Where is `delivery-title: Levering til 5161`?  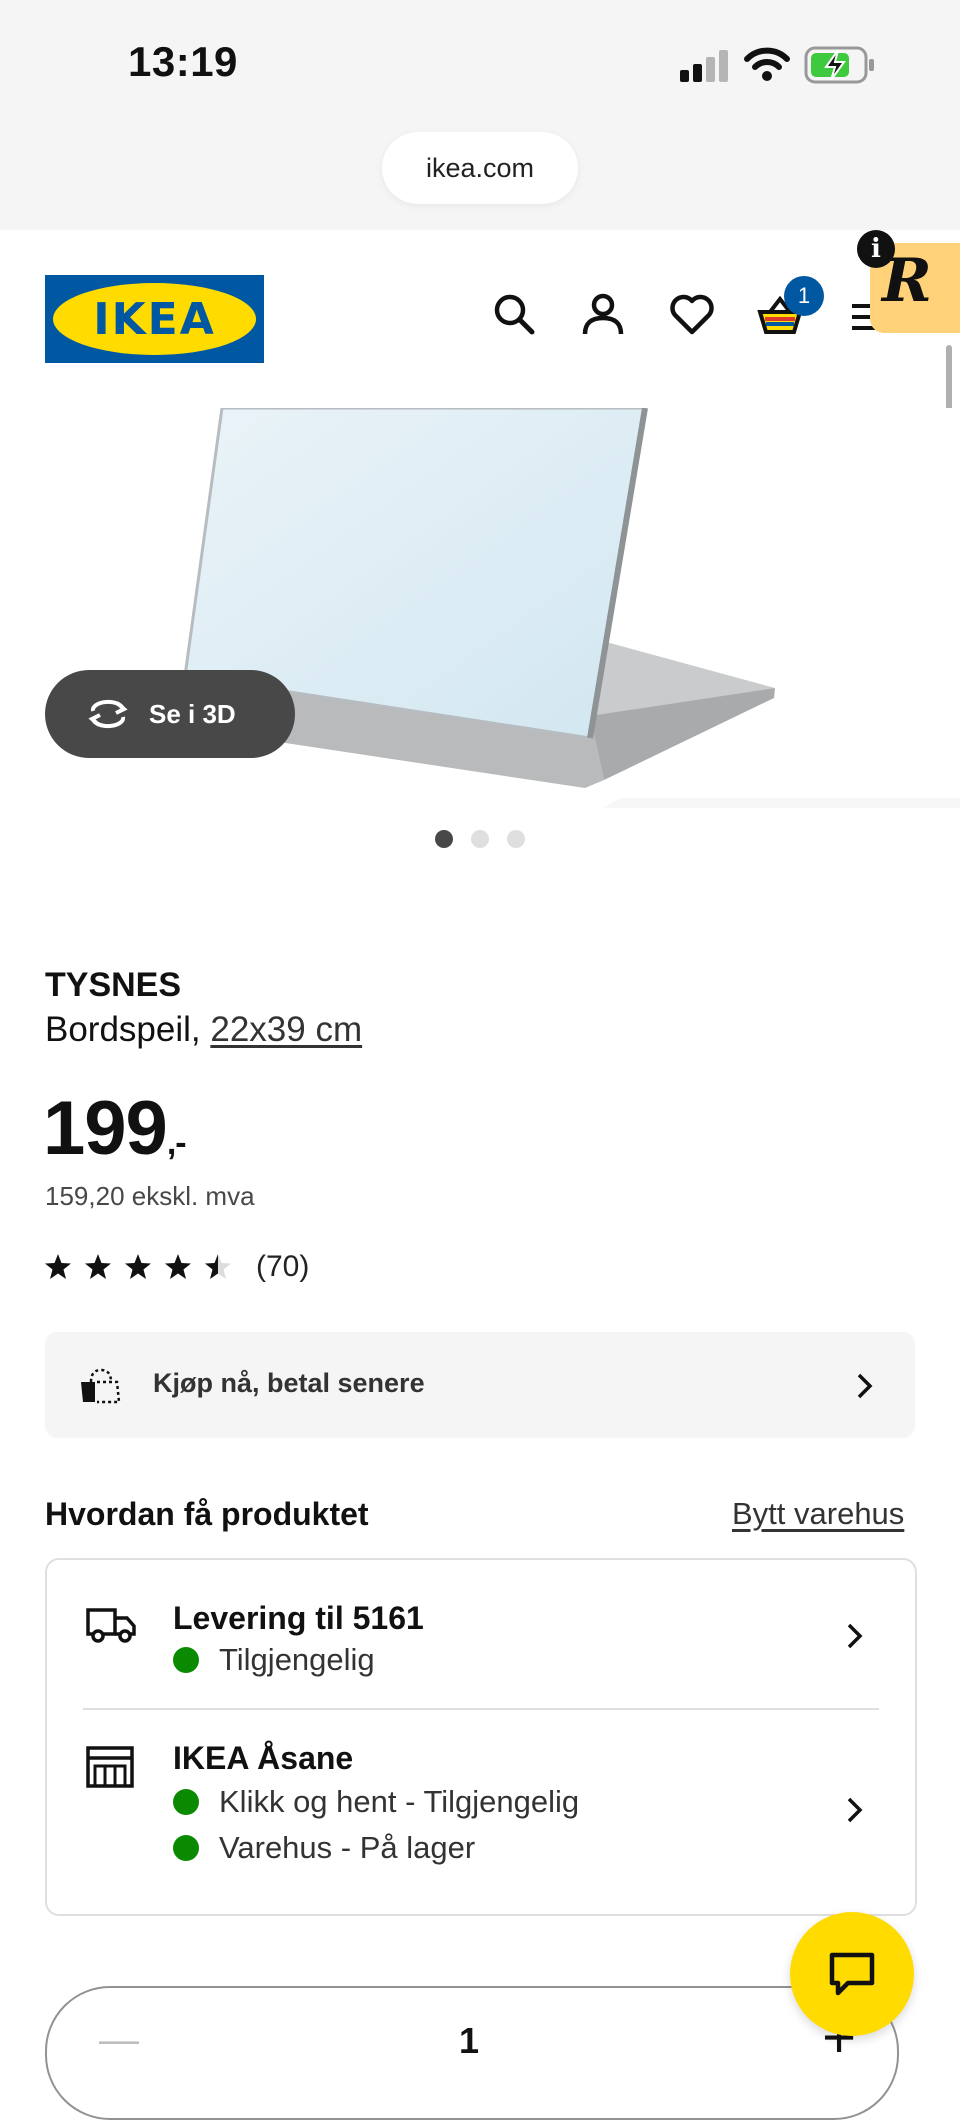
delivery-title: Levering til 5161 is located at coordinates (298, 1618).